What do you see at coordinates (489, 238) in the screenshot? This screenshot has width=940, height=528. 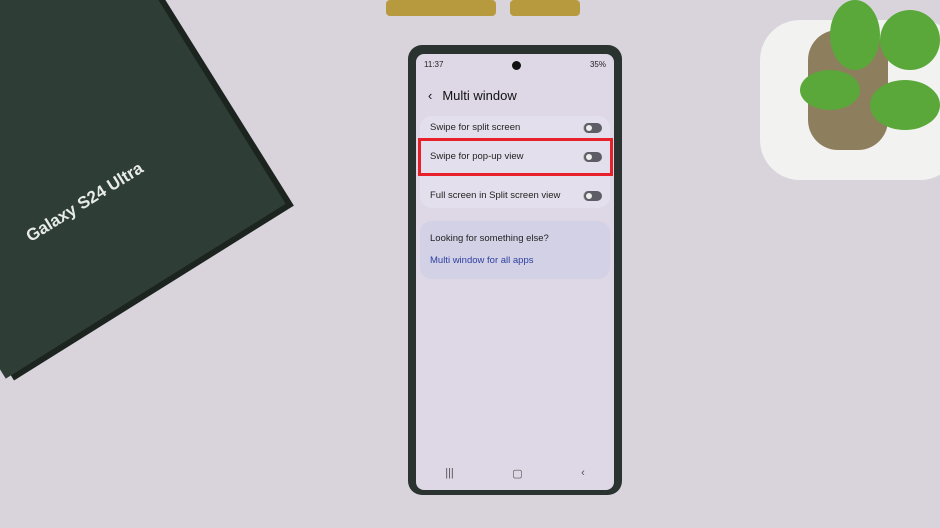 I see `suggestion-title: Looking for something else?` at bounding box center [489, 238].